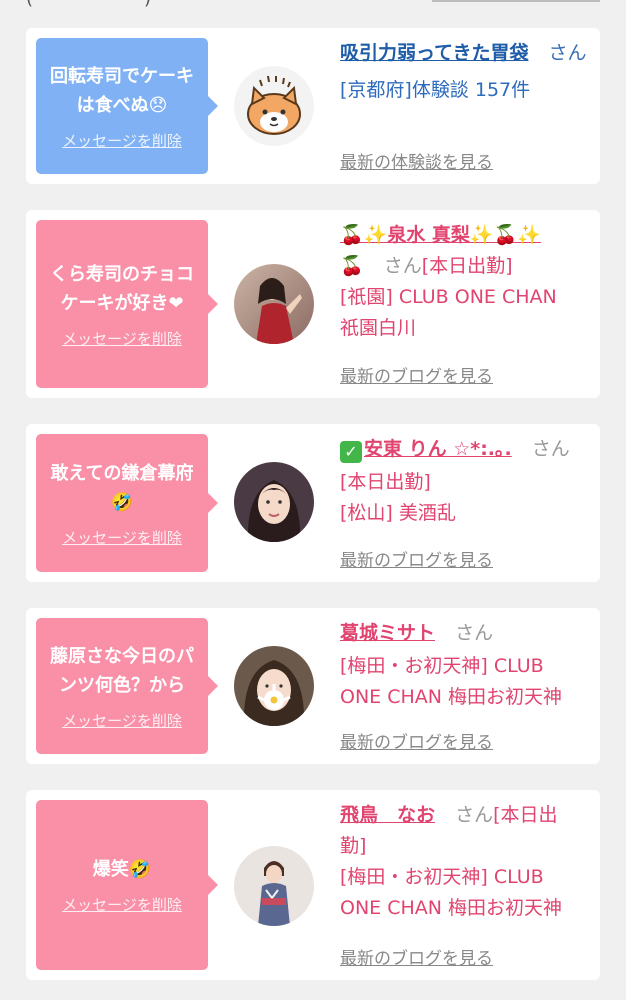  I want to click on shiba-dog-avatar, so click(274, 106).